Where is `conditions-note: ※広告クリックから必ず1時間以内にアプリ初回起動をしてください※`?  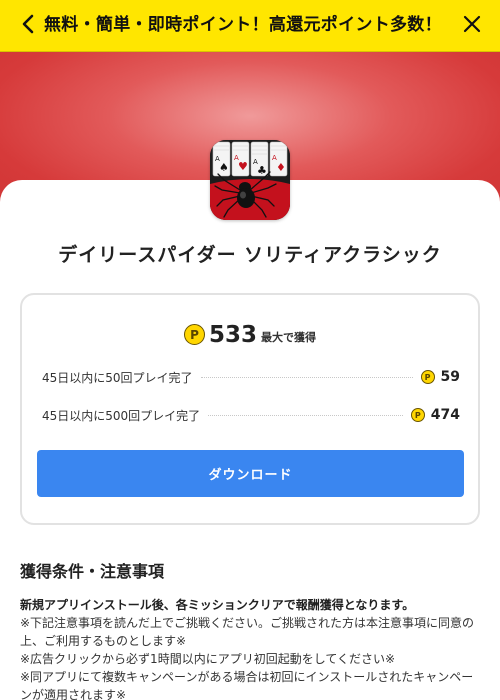 conditions-note: ※広告クリックから必ず1時間以内にアプリ初回起動をしてください※ is located at coordinates (208, 659).